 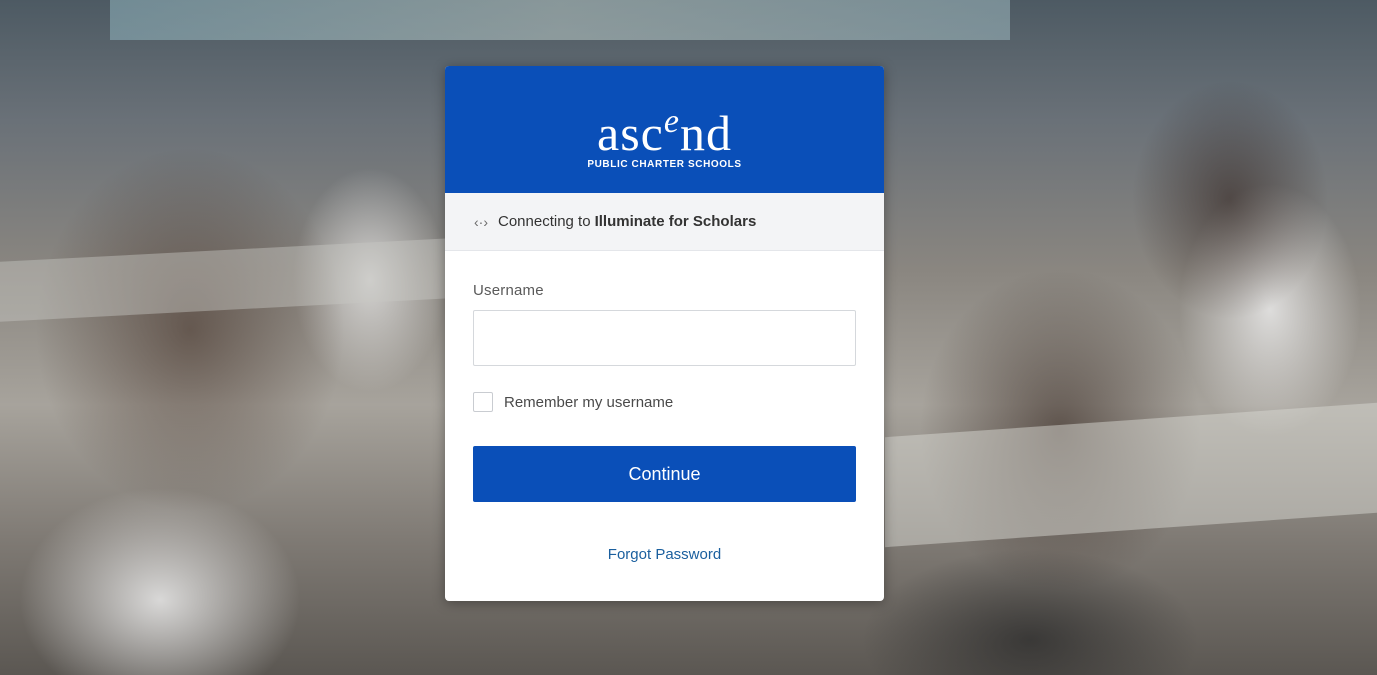 I want to click on username-input, so click(x=664, y=338).